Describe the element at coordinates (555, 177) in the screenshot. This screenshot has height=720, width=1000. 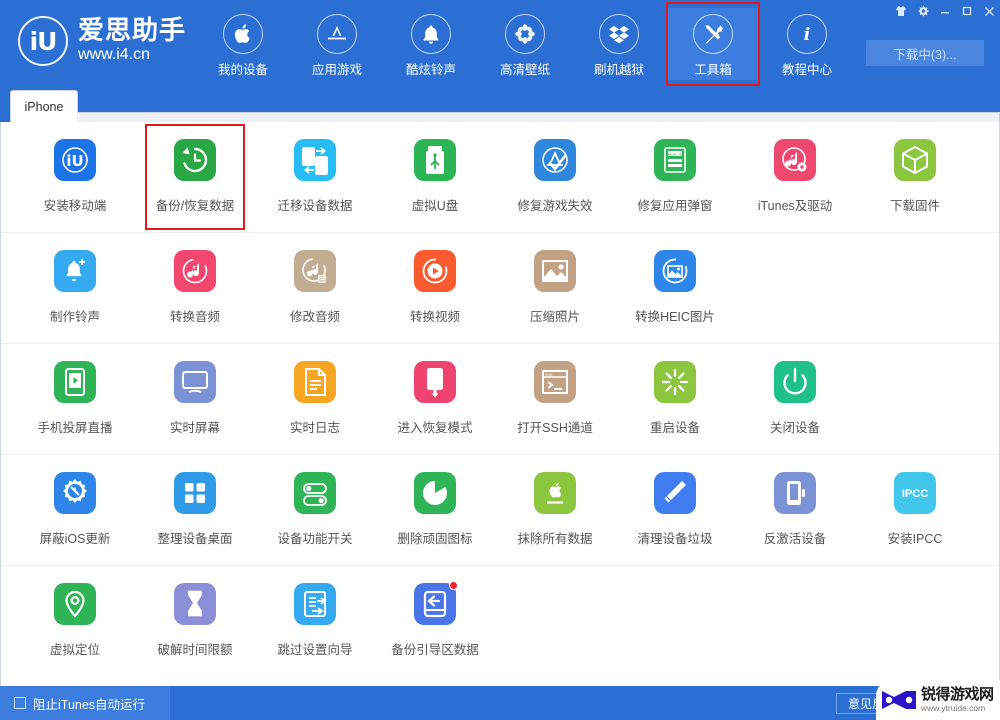
I see `tool-fix-game: 修复游戏失效` at that location.